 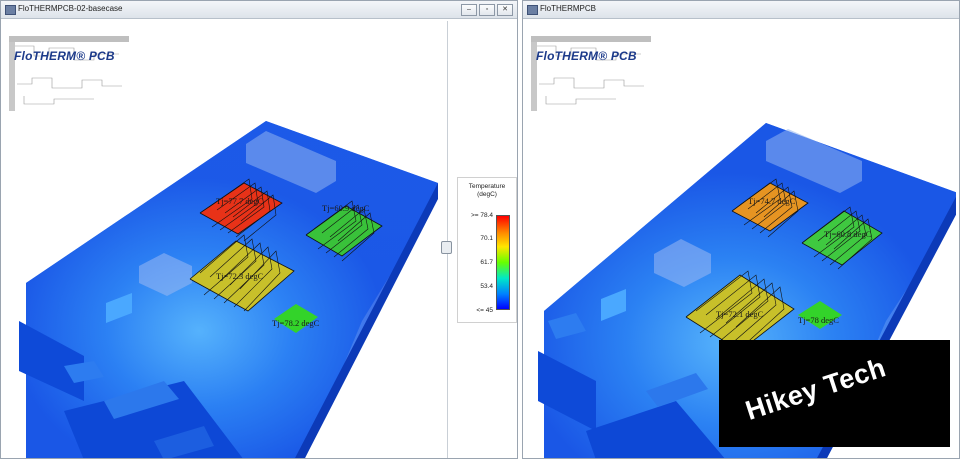 I want to click on legend-tick: 70.1, so click(x=486, y=238).